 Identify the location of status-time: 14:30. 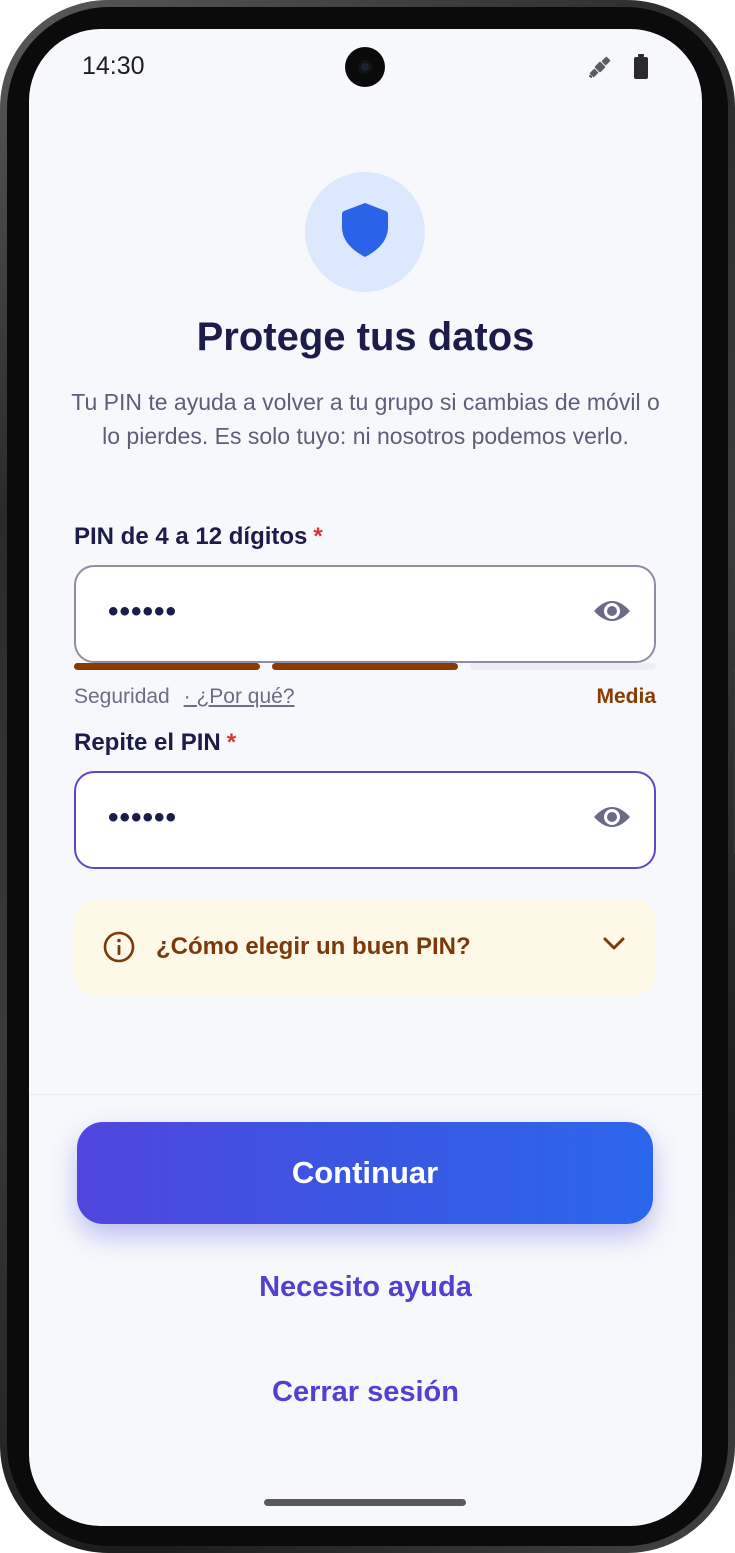
(113, 66).